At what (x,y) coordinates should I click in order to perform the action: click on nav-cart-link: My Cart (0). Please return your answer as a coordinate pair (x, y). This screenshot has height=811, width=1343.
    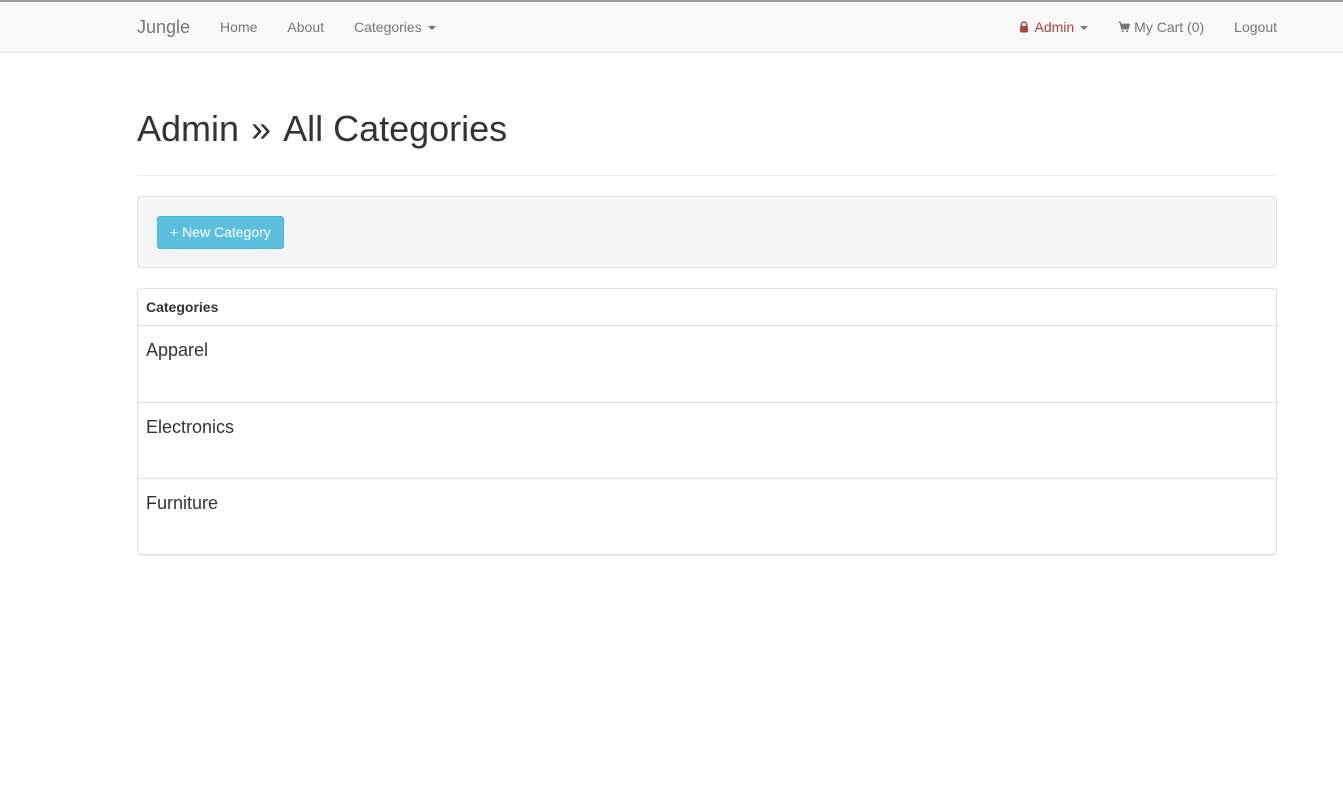
    Looking at the image, I should click on (1161, 27).